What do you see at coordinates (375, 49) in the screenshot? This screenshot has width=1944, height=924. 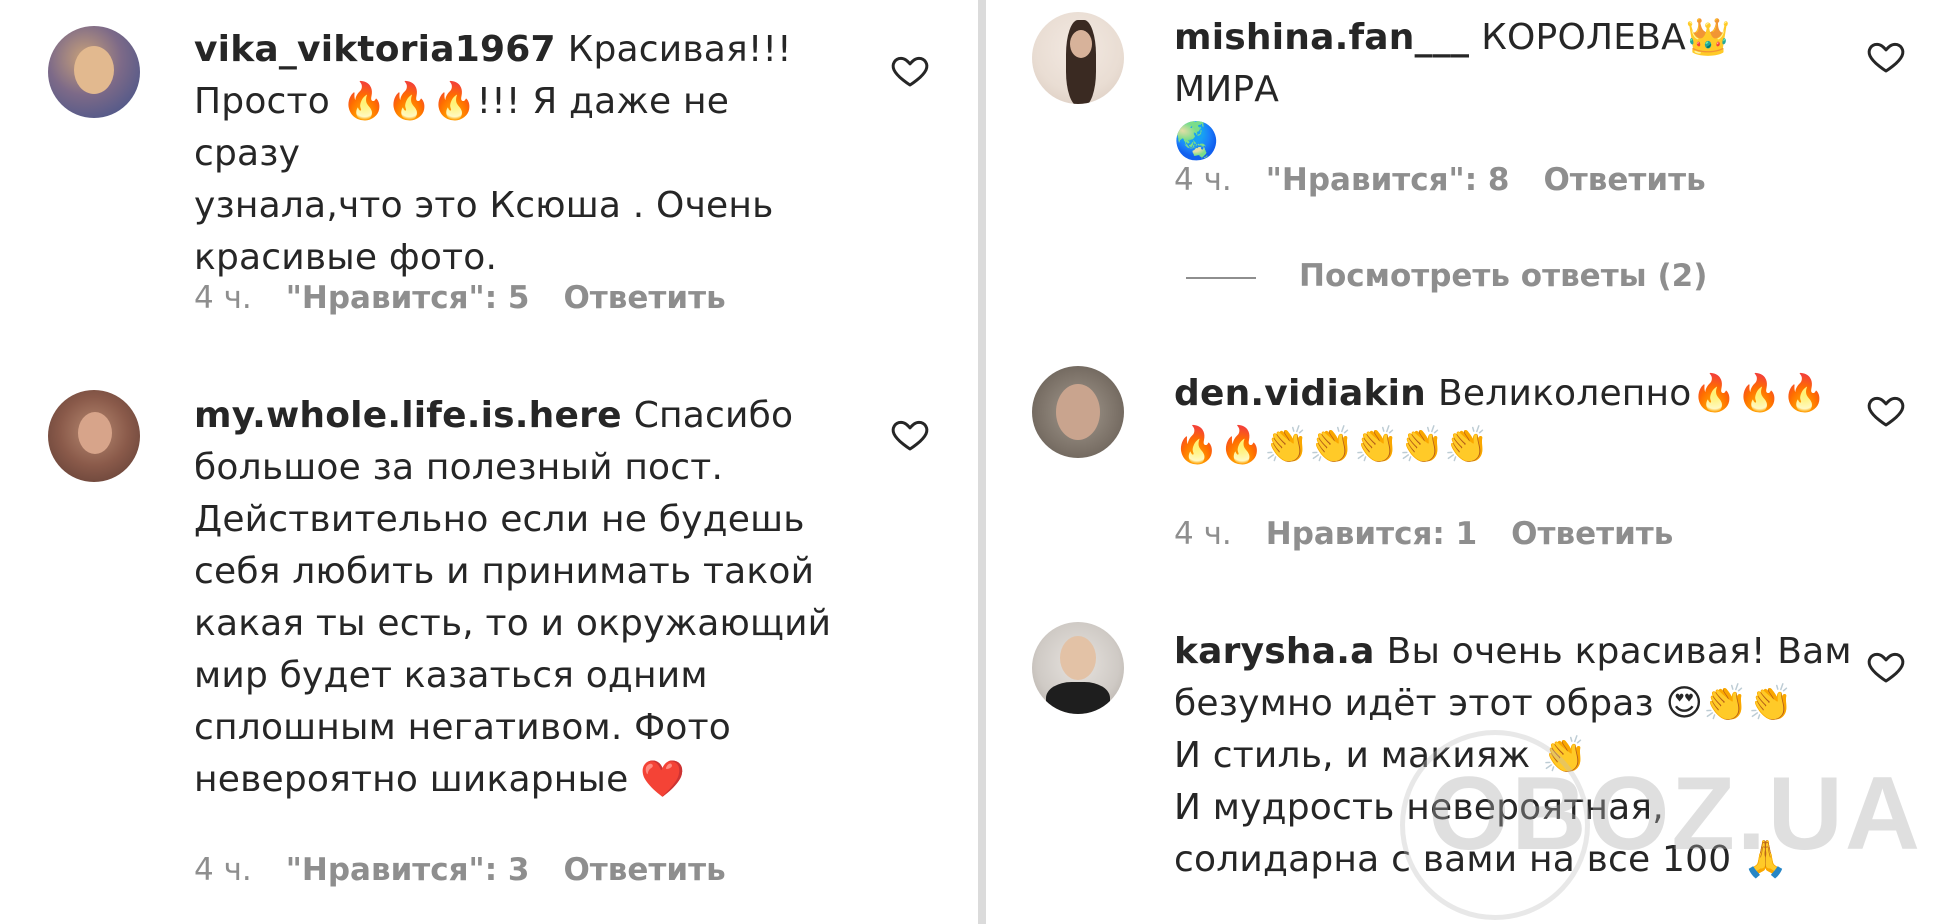 I see `username-link: vika_viktoria1967` at bounding box center [375, 49].